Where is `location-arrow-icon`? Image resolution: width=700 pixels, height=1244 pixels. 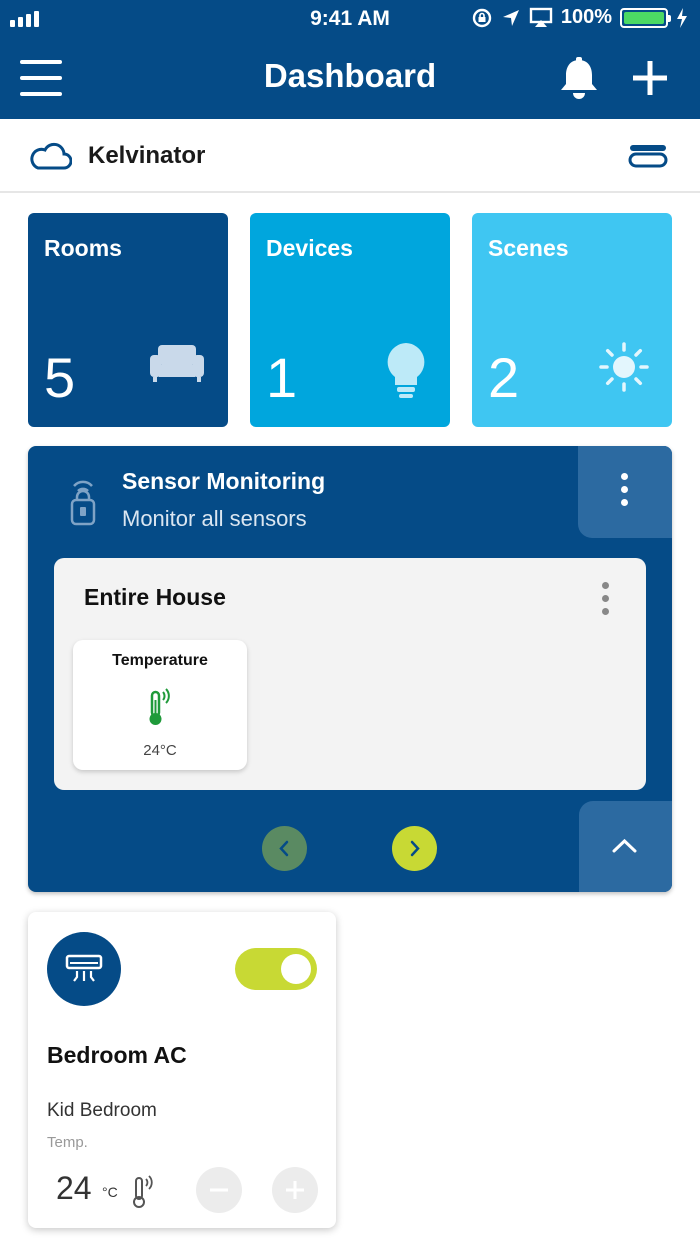 location-arrow-icon is located at coordinates (510, 17).